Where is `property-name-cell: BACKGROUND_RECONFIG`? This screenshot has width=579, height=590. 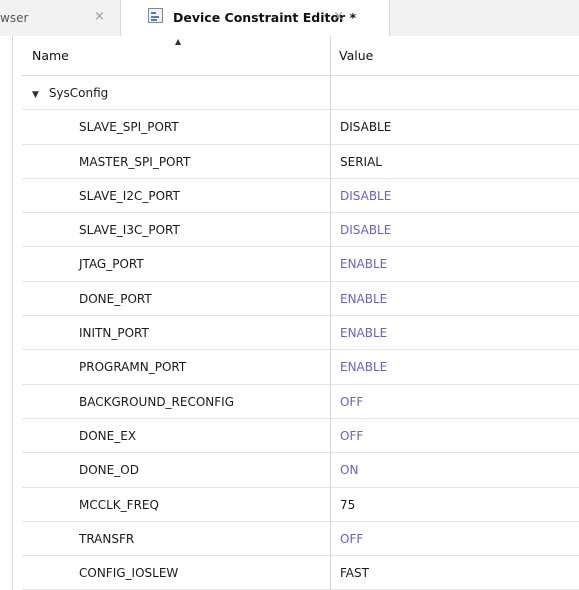 property-name-cell: BACKGROUND_RECONFIG is located at coordinates (176, 401).